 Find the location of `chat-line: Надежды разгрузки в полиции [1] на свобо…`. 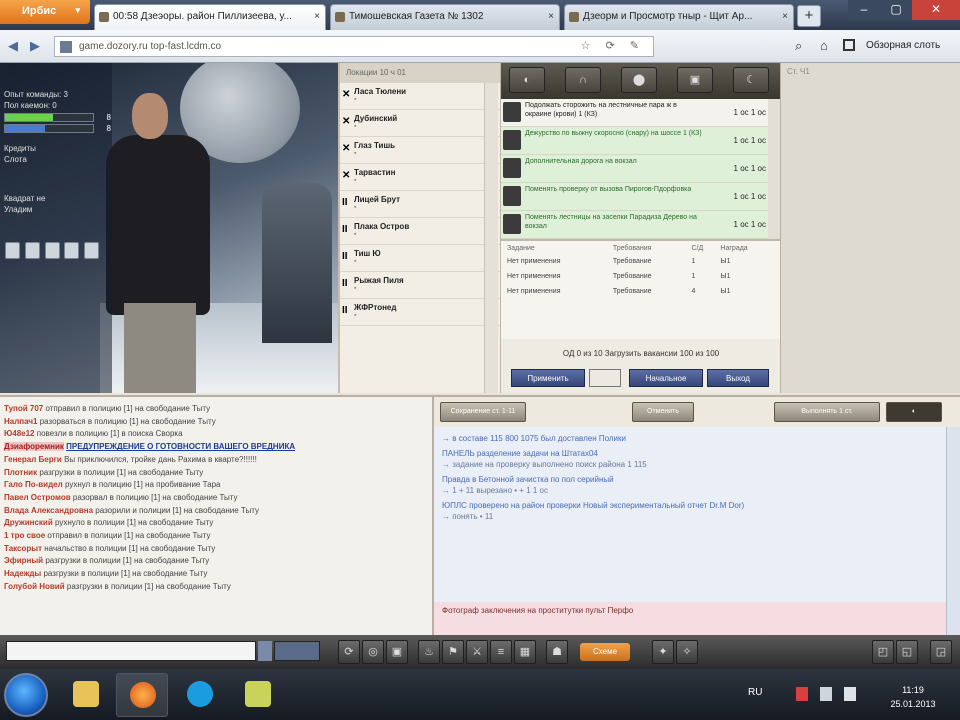

chat-line: Надежды разгрузки в полиции [1] на свобо… is located at coordinates (216, 574).